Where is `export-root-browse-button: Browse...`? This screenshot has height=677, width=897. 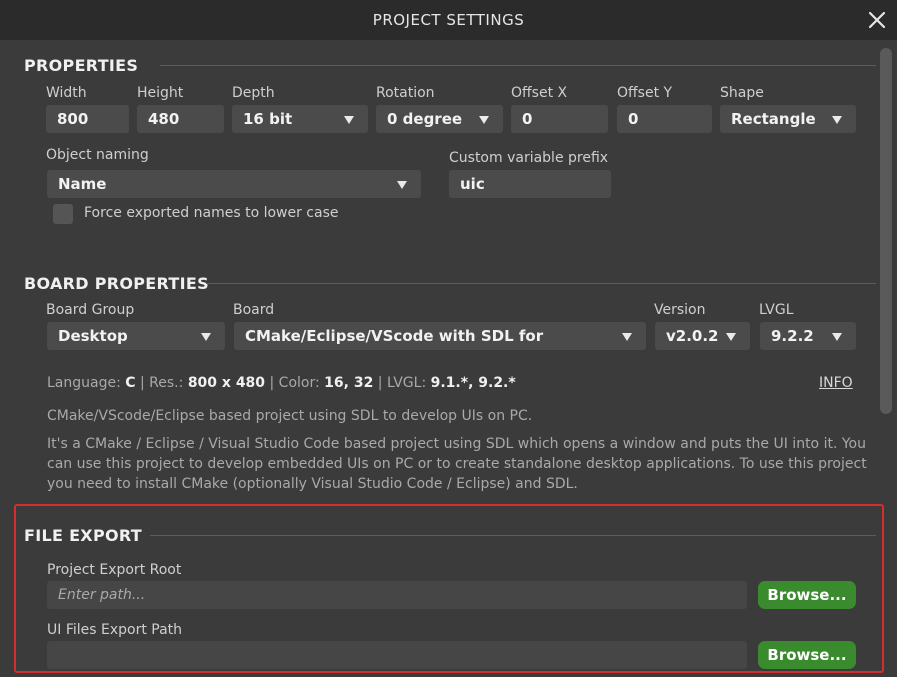 export-root-browse-button: Browse... is located at coordinates (807, 595).